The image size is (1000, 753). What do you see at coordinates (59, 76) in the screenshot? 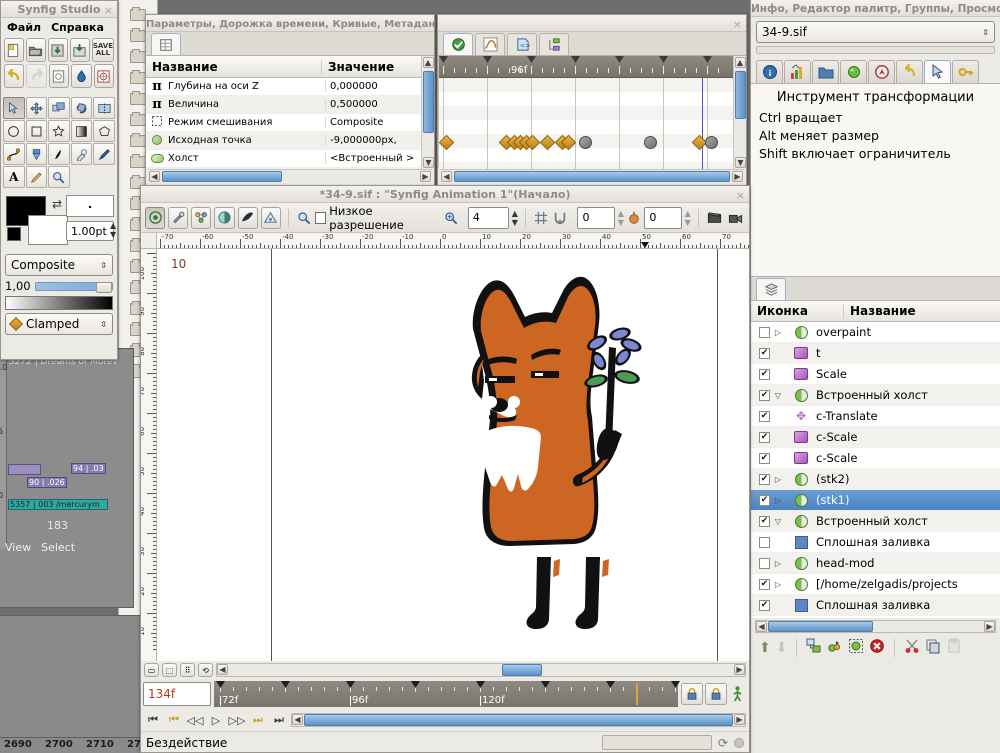
I see `render-button` at bounding box center [59, 76].